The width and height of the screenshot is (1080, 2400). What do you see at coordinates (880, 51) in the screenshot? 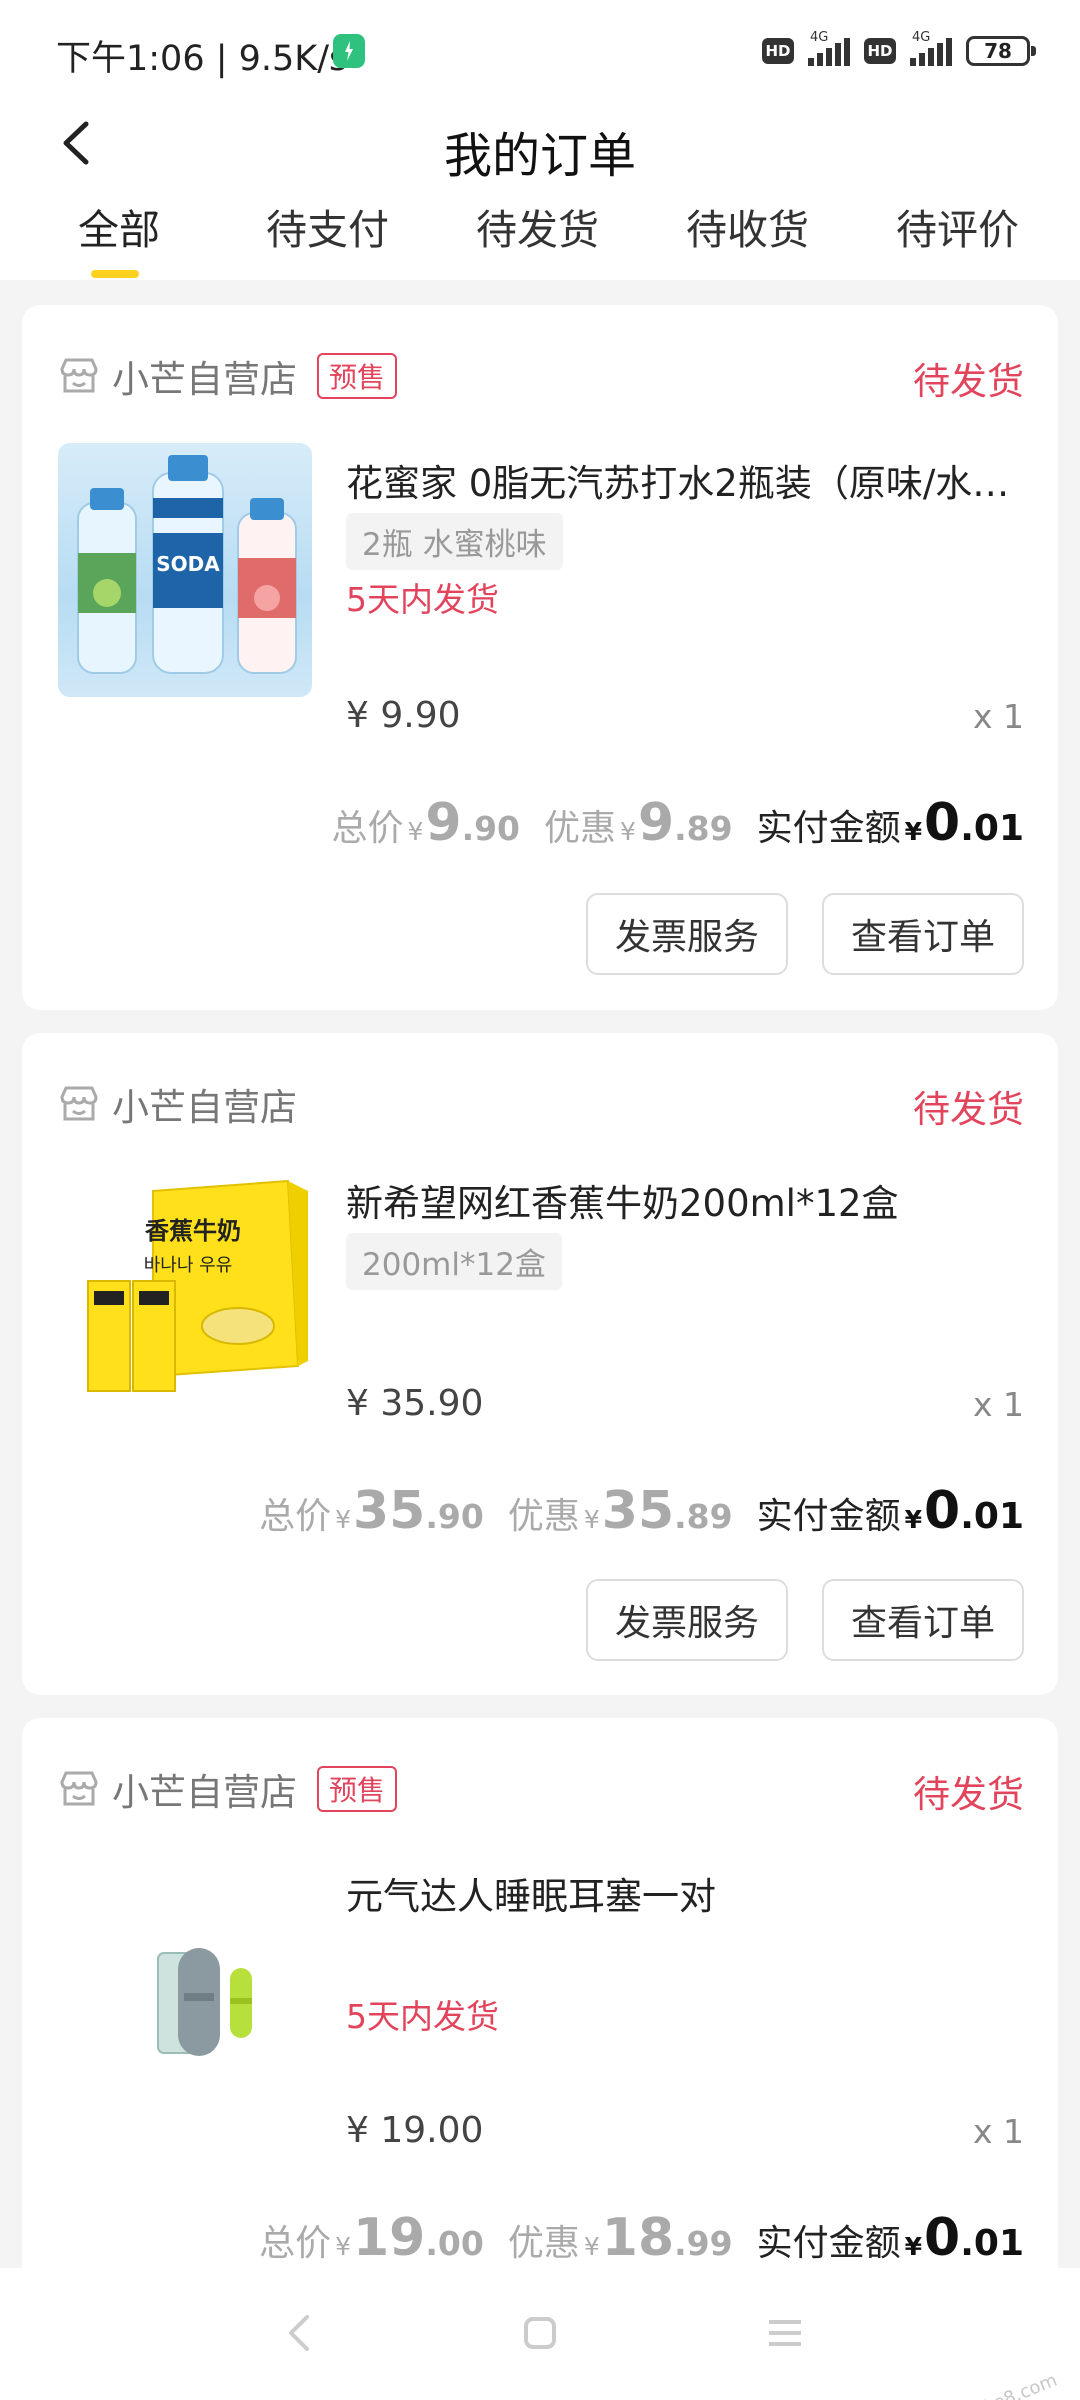
I see `hd-icon-2: HD` at bounding box center [880, 51].